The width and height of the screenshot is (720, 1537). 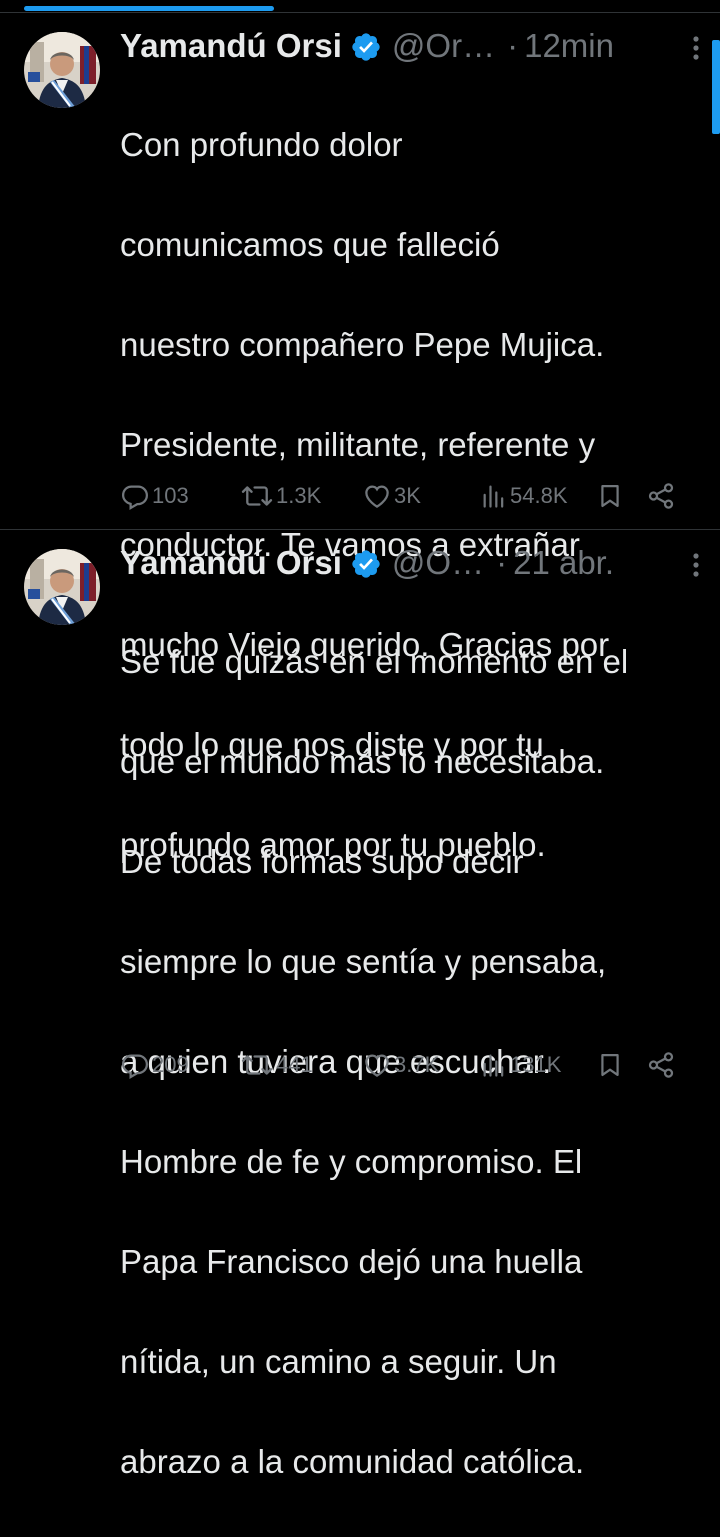 I want to click on like-button: 3K, so click(x=421, y=496).